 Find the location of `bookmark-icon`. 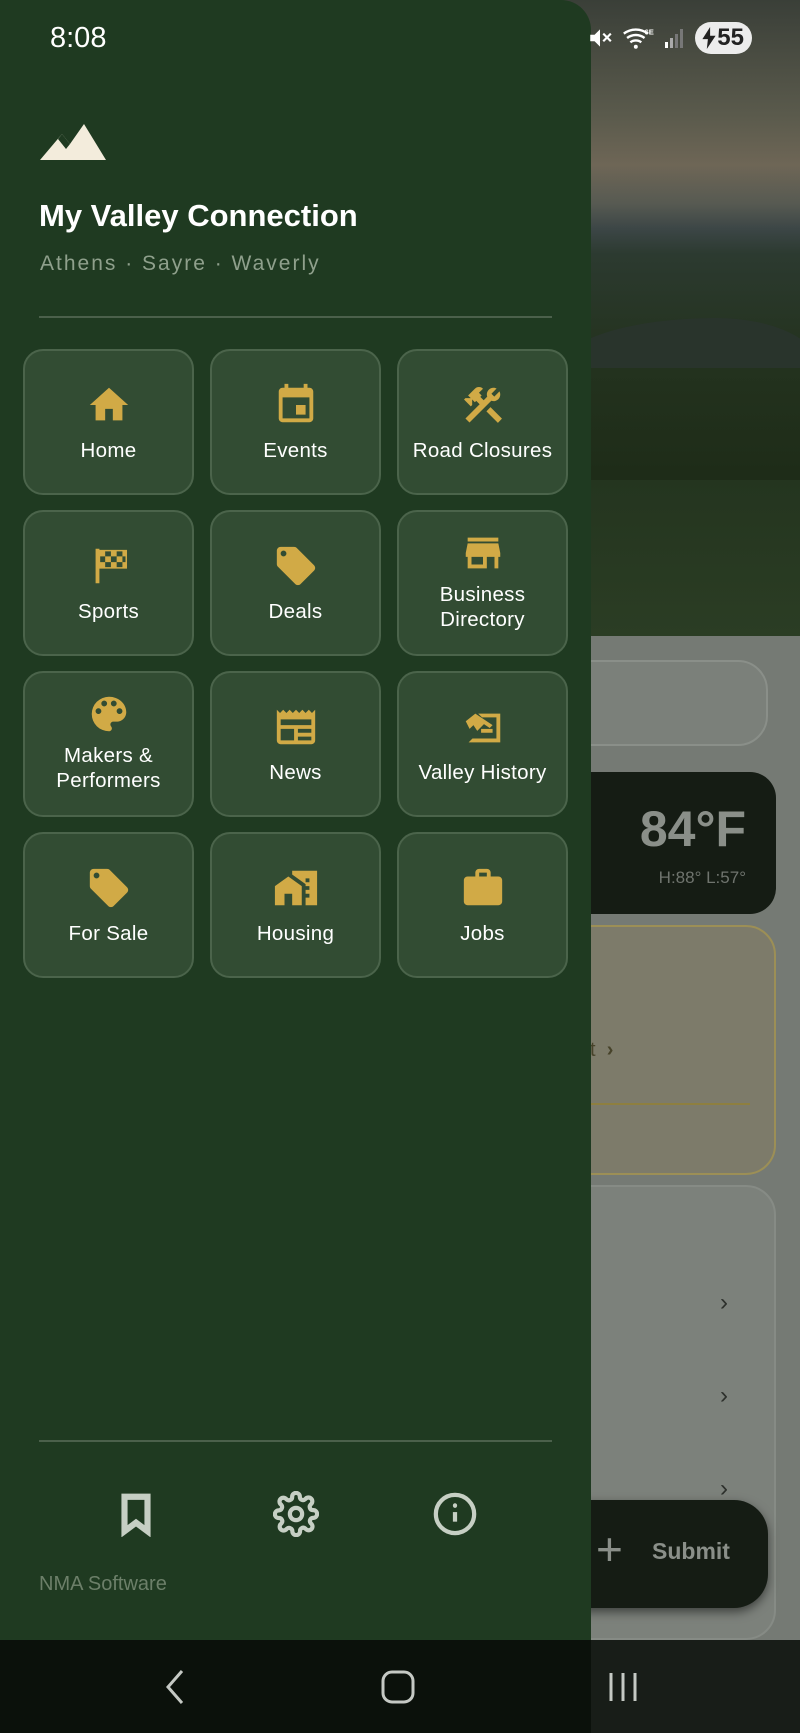

bookmark-icon is located at coordinates (136, 1514).